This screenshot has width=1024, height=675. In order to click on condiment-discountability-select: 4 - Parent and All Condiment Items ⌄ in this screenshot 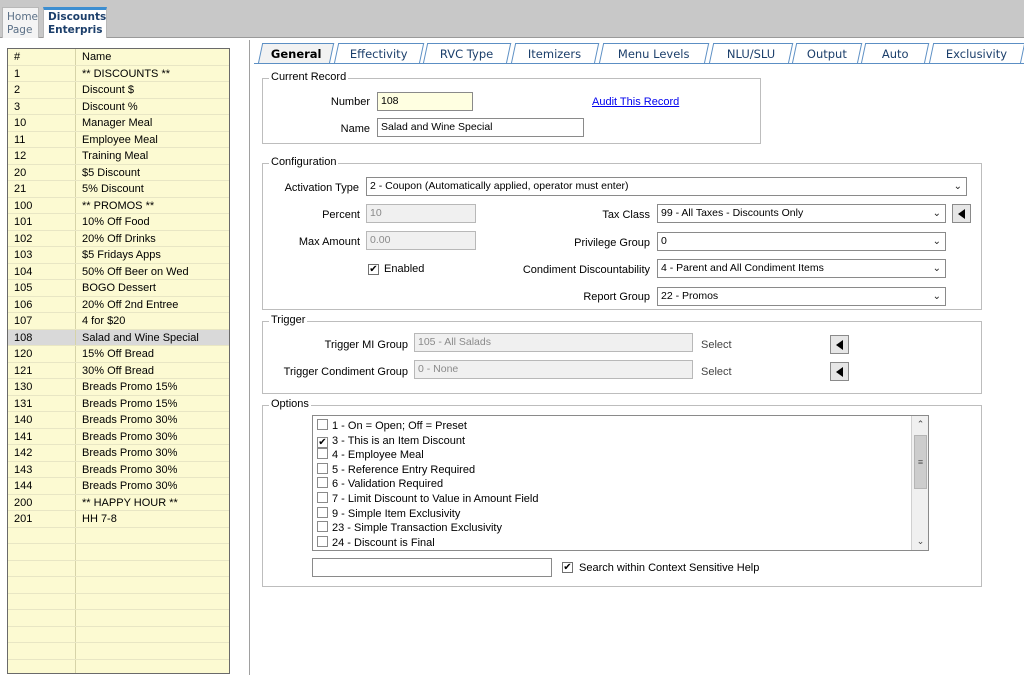, I will do `click(801, 268)`.